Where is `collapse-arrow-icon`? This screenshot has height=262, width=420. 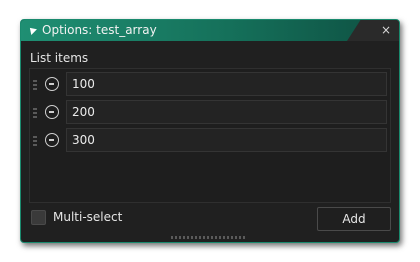
collapse-arrow-icon is located at coordinates (32, 30).